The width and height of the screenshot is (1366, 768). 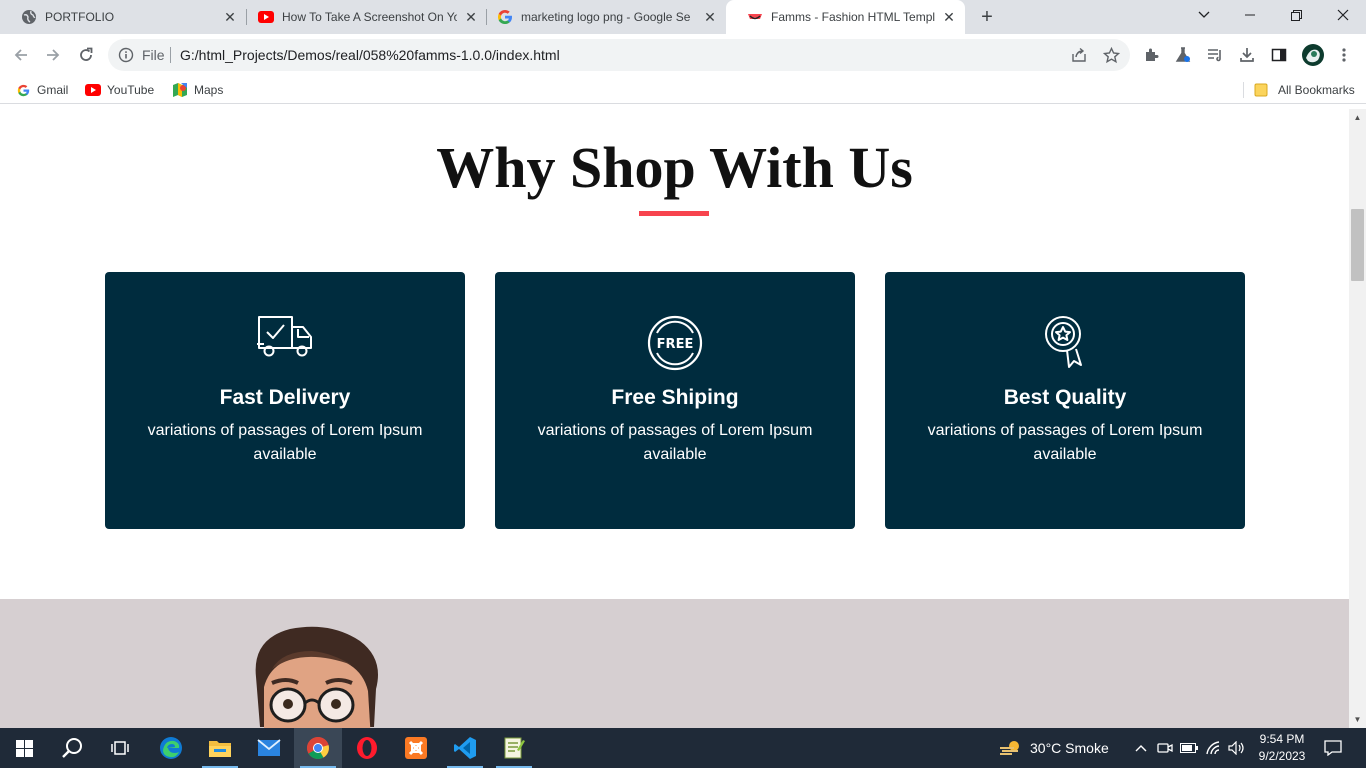 What do you see at coordinates (1357, 245) in the screenshot?
I see `scrollbar-thumb` at bounding box center [1357, 245].